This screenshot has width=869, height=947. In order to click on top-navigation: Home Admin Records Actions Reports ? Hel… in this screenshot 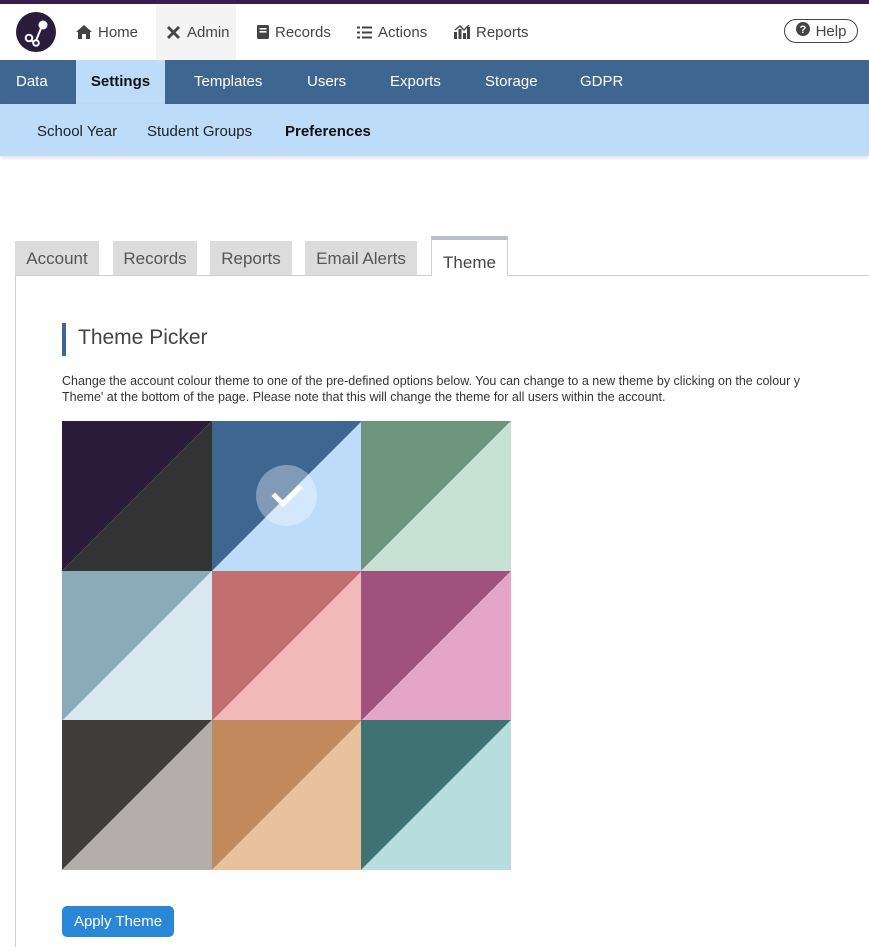, I will do `click(434, 32)`.